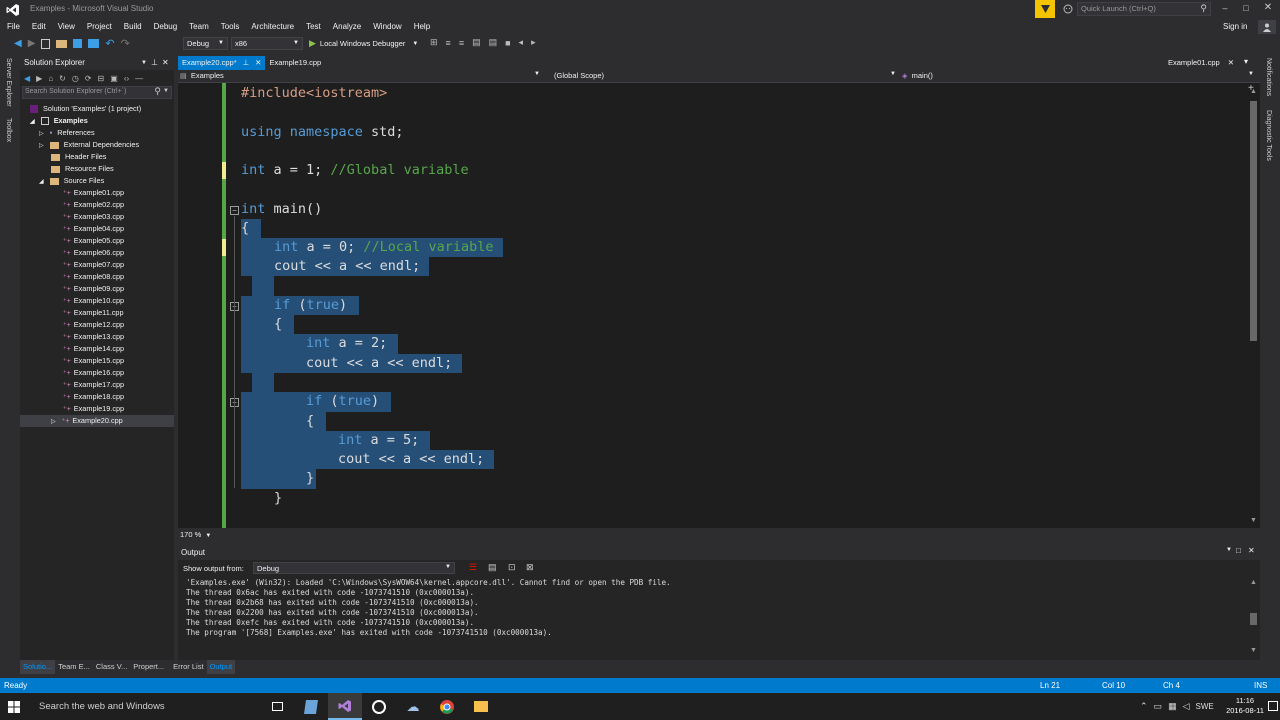  What do you see at coordinates (1245, 706) in the screenshot?
I see `clock: 11:16 2016-08-11` at bounding box center [1245, 706].